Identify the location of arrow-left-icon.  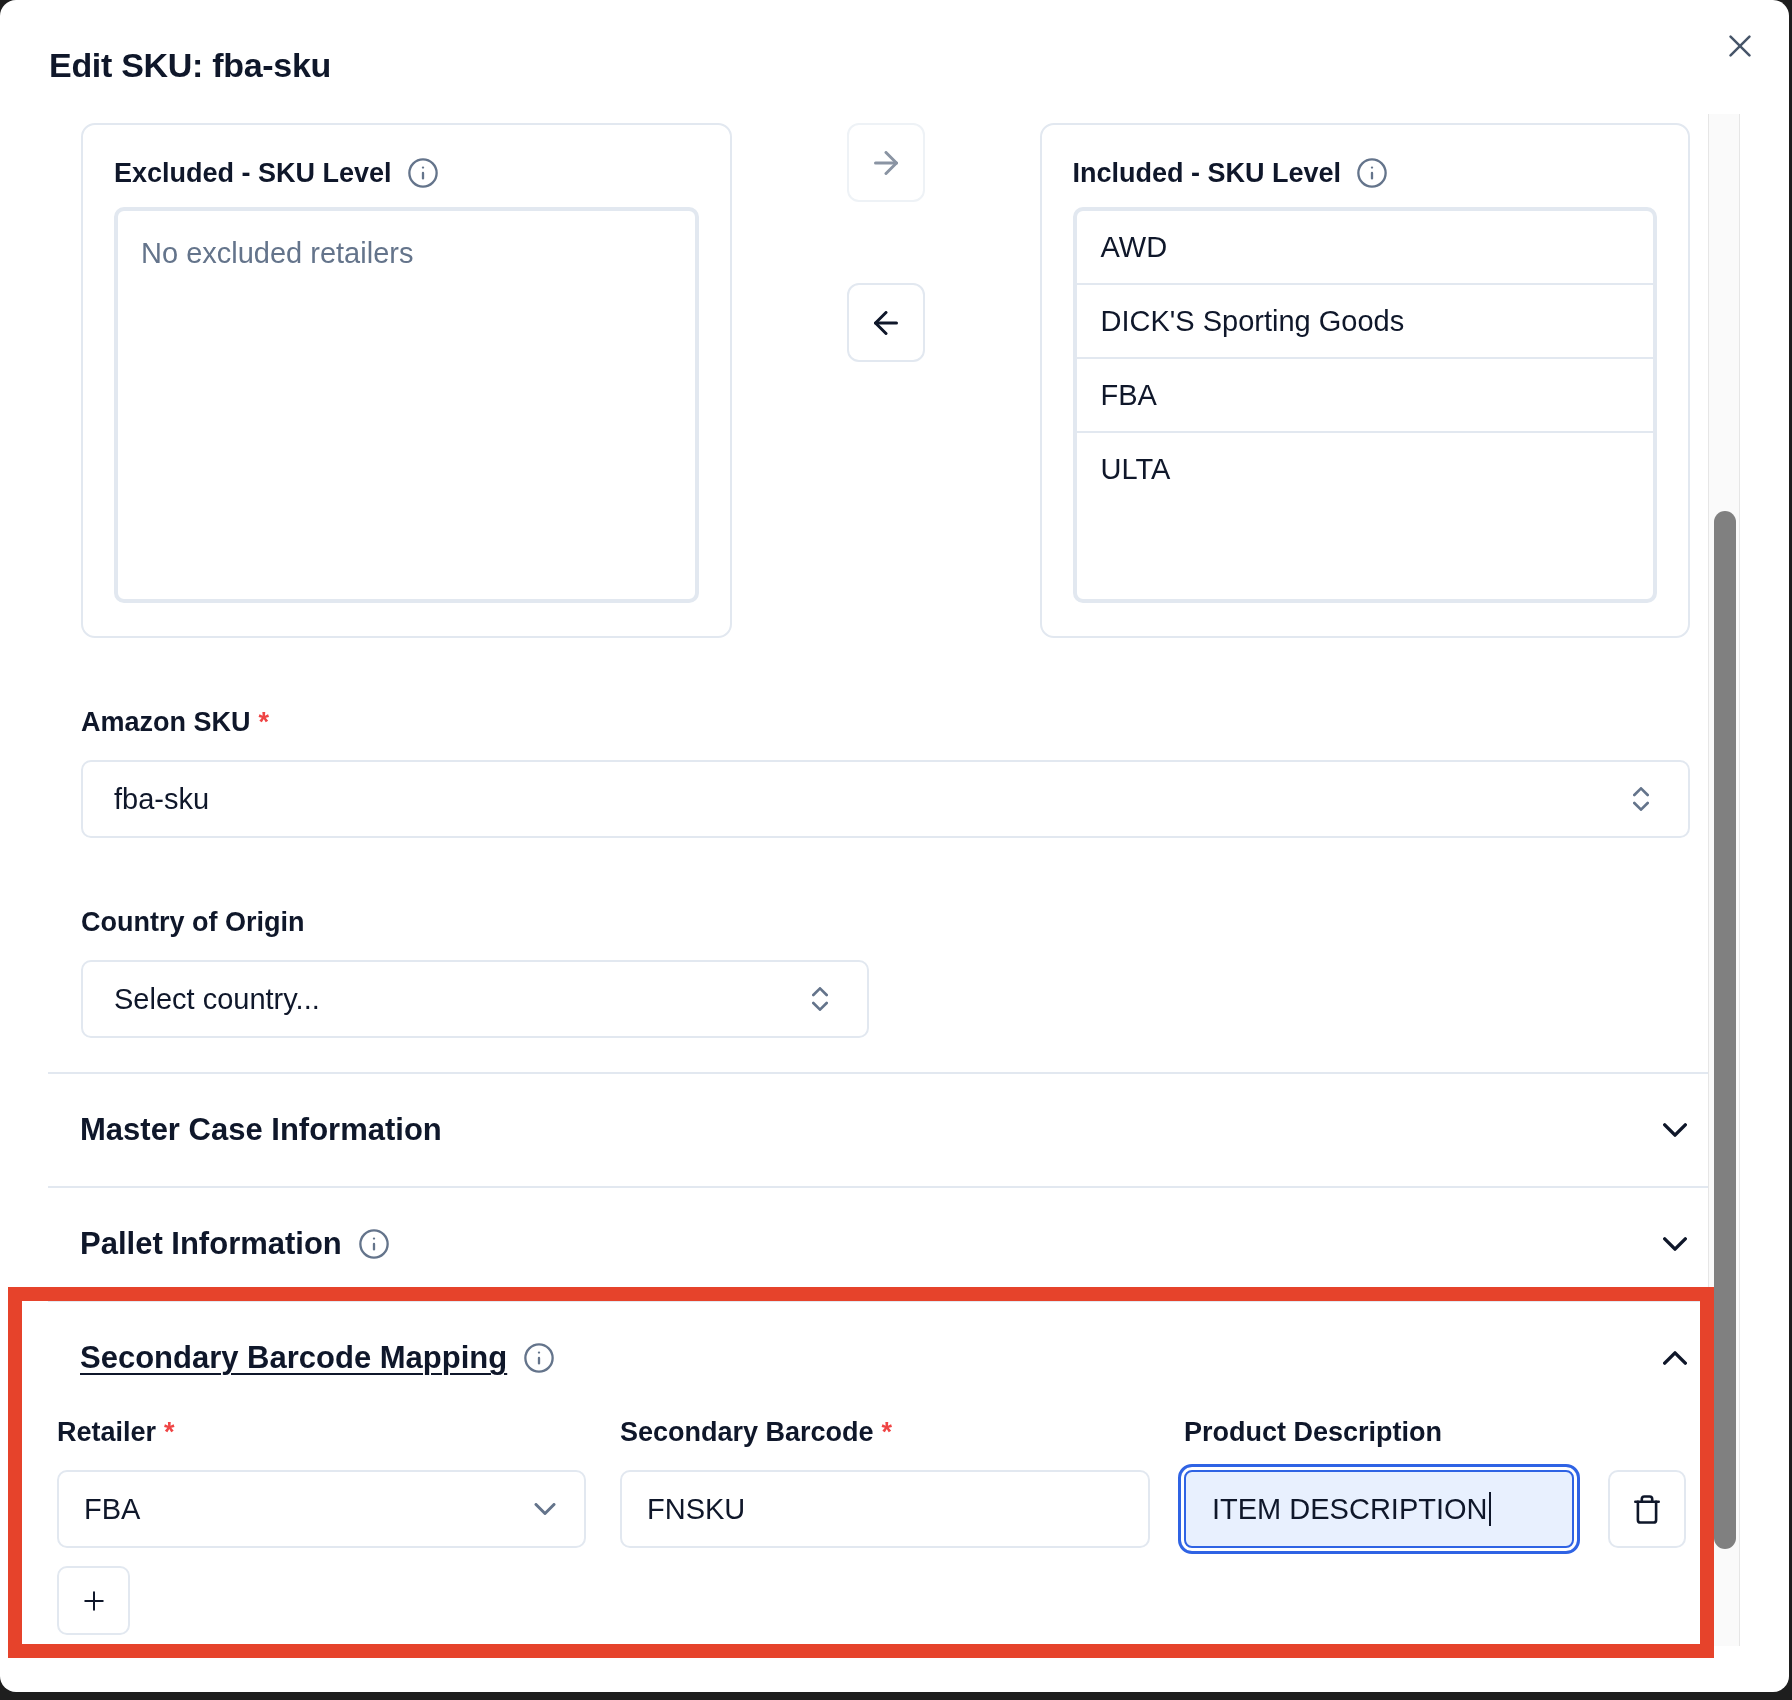
(885, 322).